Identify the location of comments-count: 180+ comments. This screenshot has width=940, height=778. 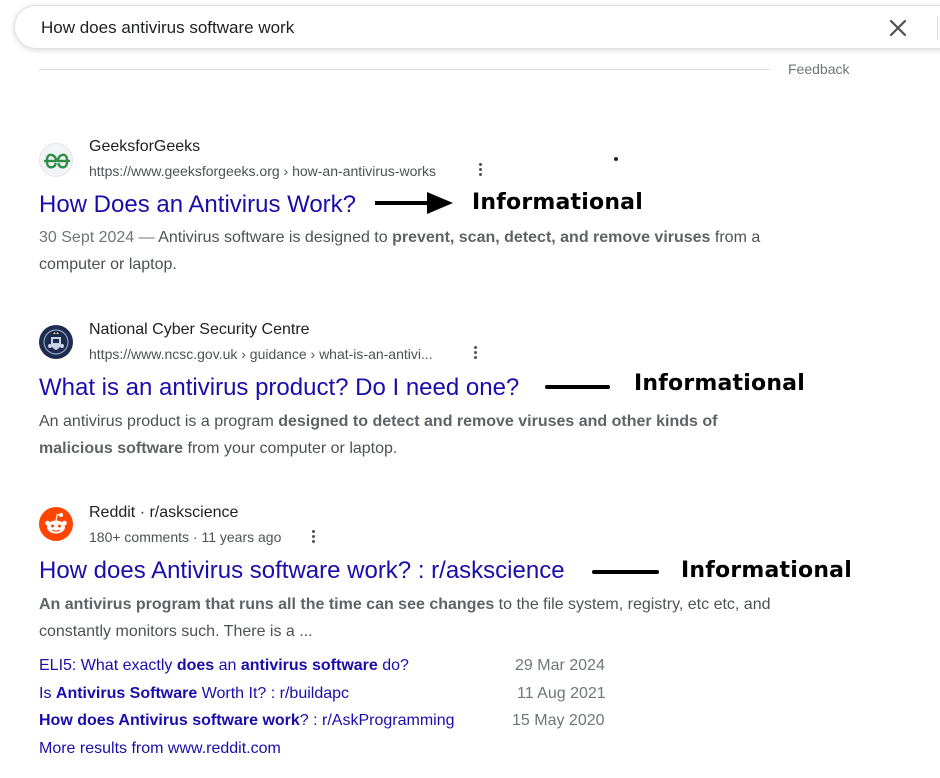
(139, 537).